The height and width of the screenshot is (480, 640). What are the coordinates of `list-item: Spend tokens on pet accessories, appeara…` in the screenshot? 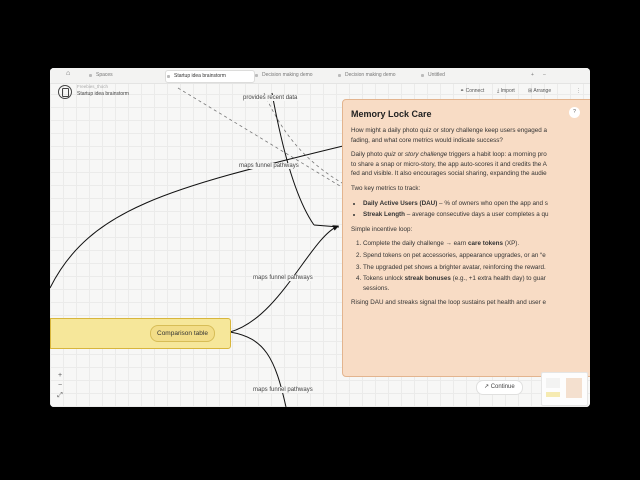 It's located at (476, 256).